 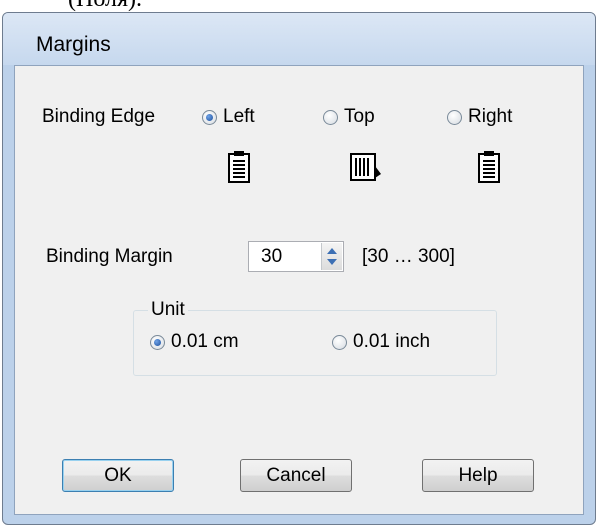 What do you see at coordinates (239, 167) in the screenshot?
I see `page-binding-left-icon` at bounding box center [239, 167].